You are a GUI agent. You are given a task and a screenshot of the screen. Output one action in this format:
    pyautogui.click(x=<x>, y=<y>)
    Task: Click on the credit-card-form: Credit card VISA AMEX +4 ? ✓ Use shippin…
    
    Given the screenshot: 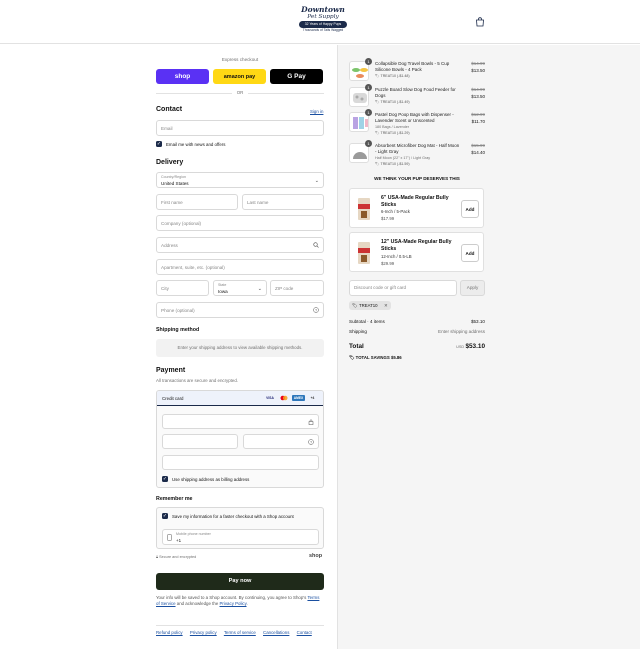 What is the action you would take?
    pyautogui.click(x=240, y=439)
    